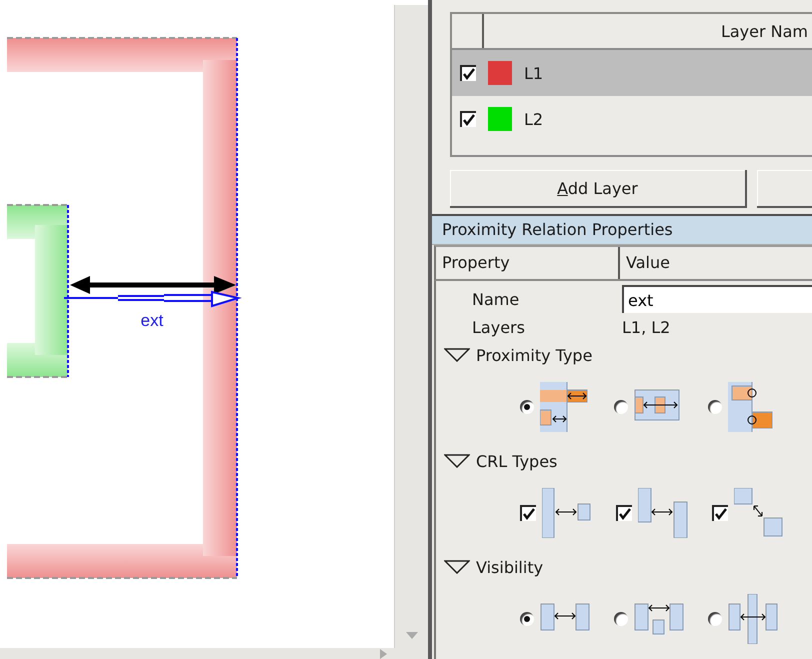  I want to click on column-header: Value, so click(648, 263).